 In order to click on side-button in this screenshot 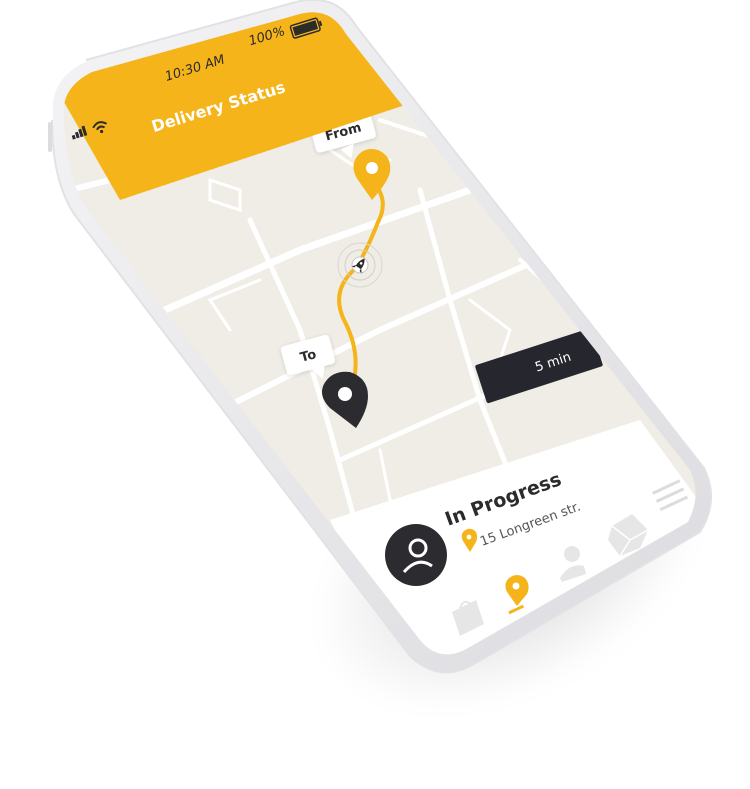, I will do `click(50, 137)`.